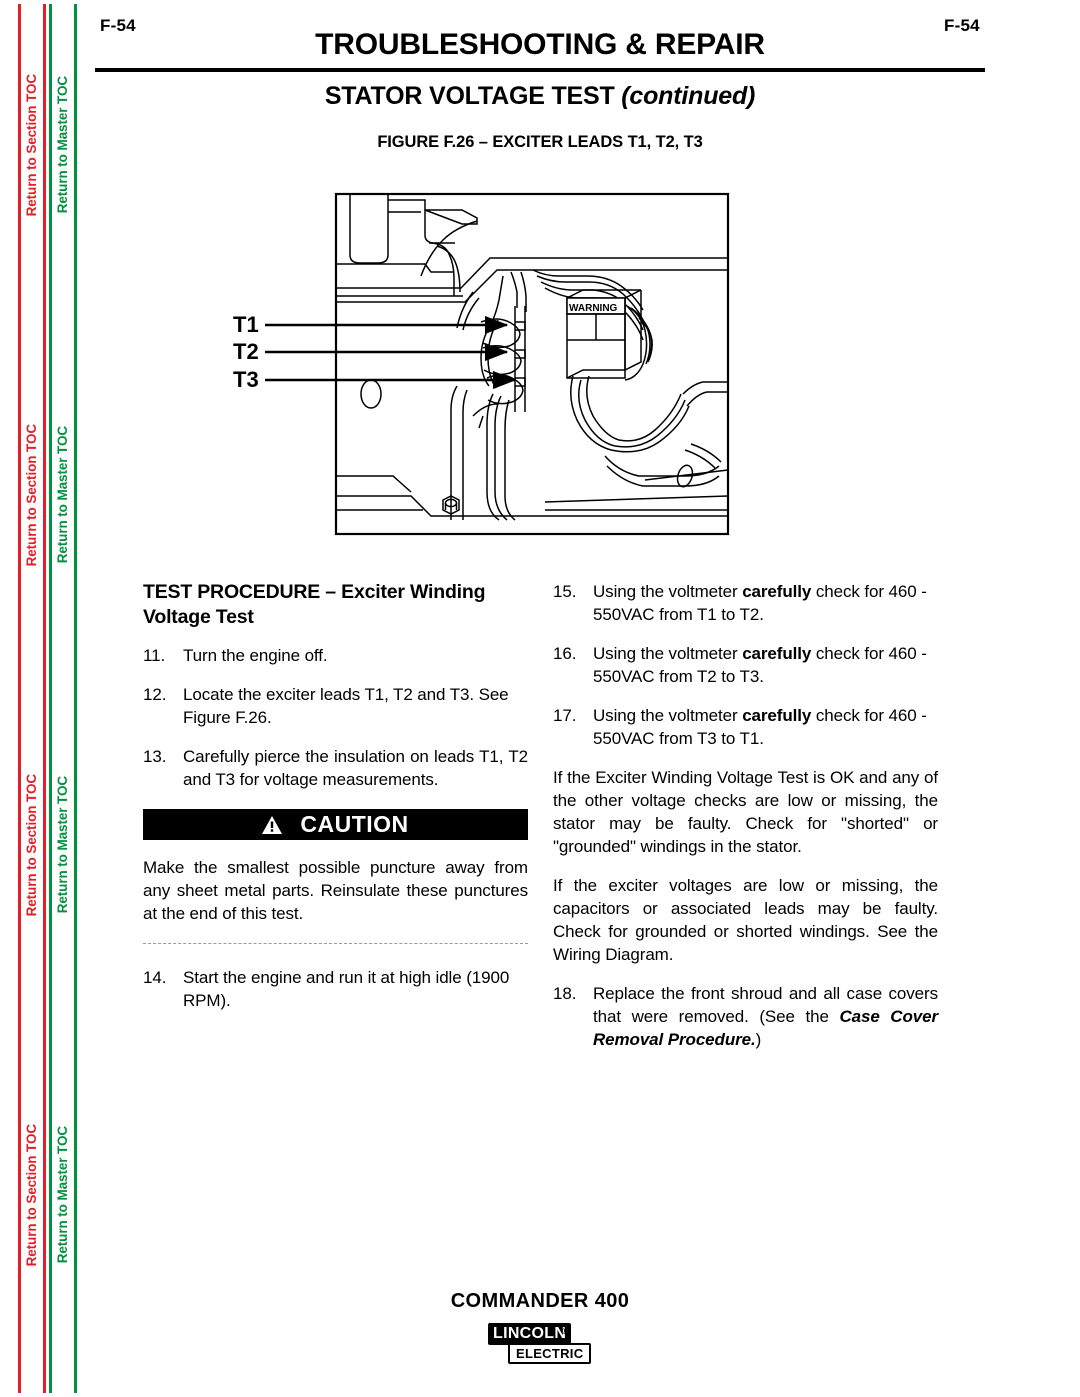 This screenshot has height=1397, width=1080. Describe the element at coordinates (246, 379) in the screenshot. I see `lead-label-t3: T3` at that location.